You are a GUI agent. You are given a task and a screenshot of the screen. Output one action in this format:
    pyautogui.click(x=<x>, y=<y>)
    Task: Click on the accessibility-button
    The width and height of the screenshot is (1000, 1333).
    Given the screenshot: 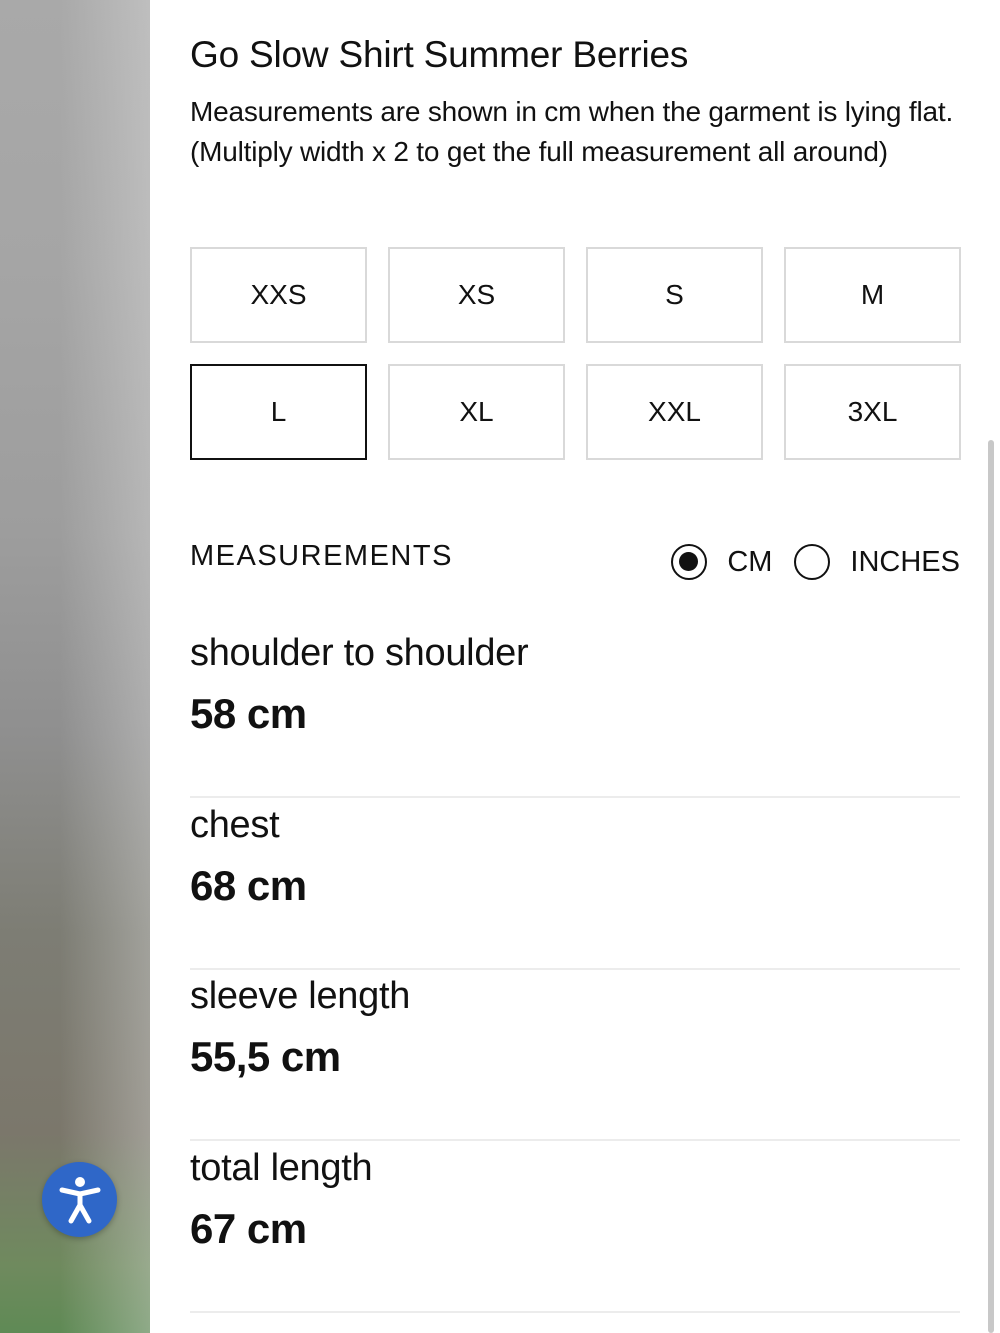 What is the action you would take?
    pyautogui.click(x=79, y=1199)
    